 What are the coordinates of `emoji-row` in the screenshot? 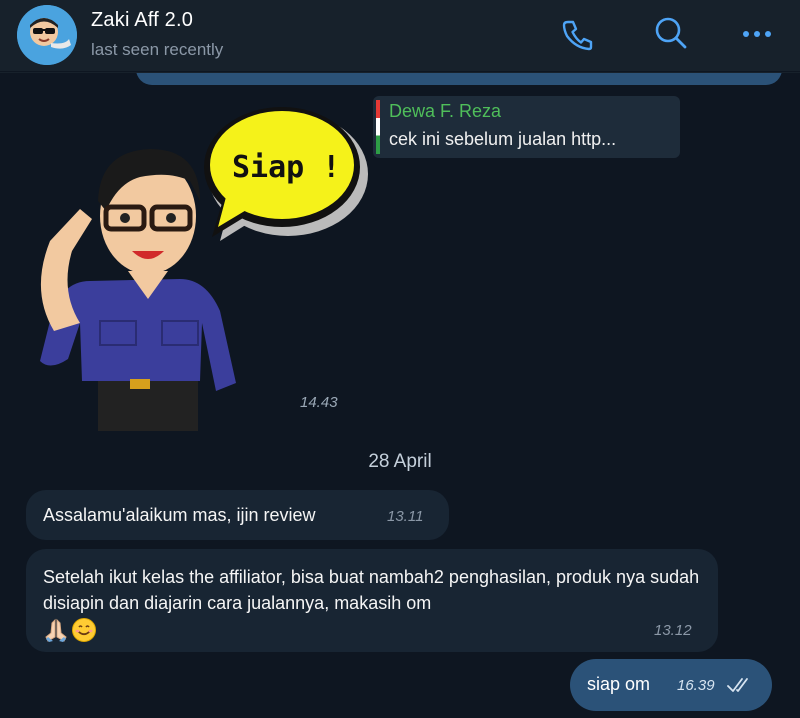 It's located at (70, 630).